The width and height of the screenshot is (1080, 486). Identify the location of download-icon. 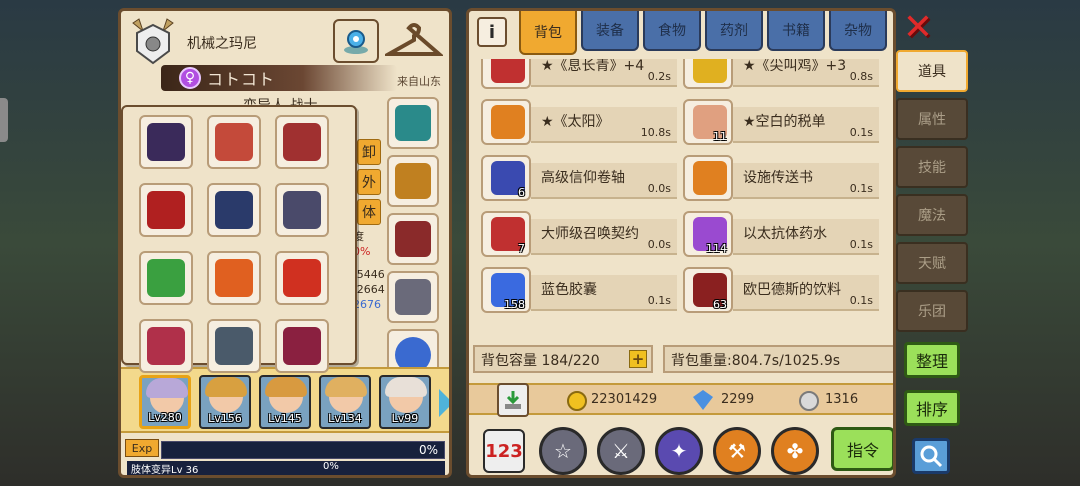
(513, 400).